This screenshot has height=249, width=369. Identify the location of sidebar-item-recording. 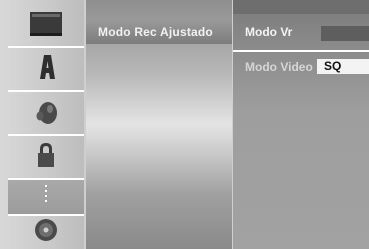
(46, 197).